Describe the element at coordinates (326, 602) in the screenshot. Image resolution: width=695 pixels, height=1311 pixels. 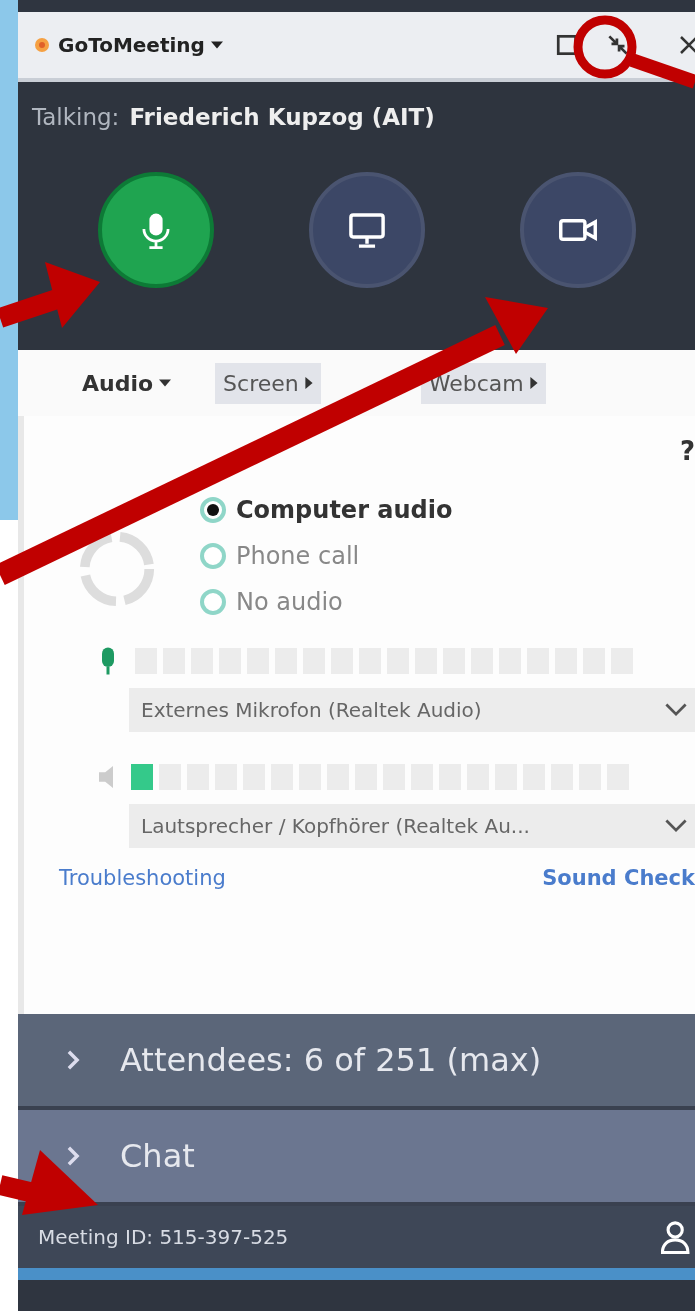
I see `radio-option: No audio` at that location.